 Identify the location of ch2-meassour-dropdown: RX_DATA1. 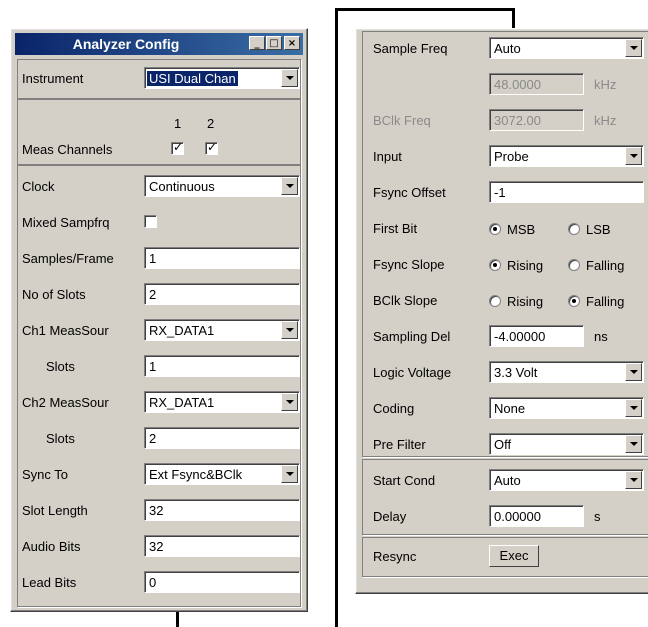
(222, 402).